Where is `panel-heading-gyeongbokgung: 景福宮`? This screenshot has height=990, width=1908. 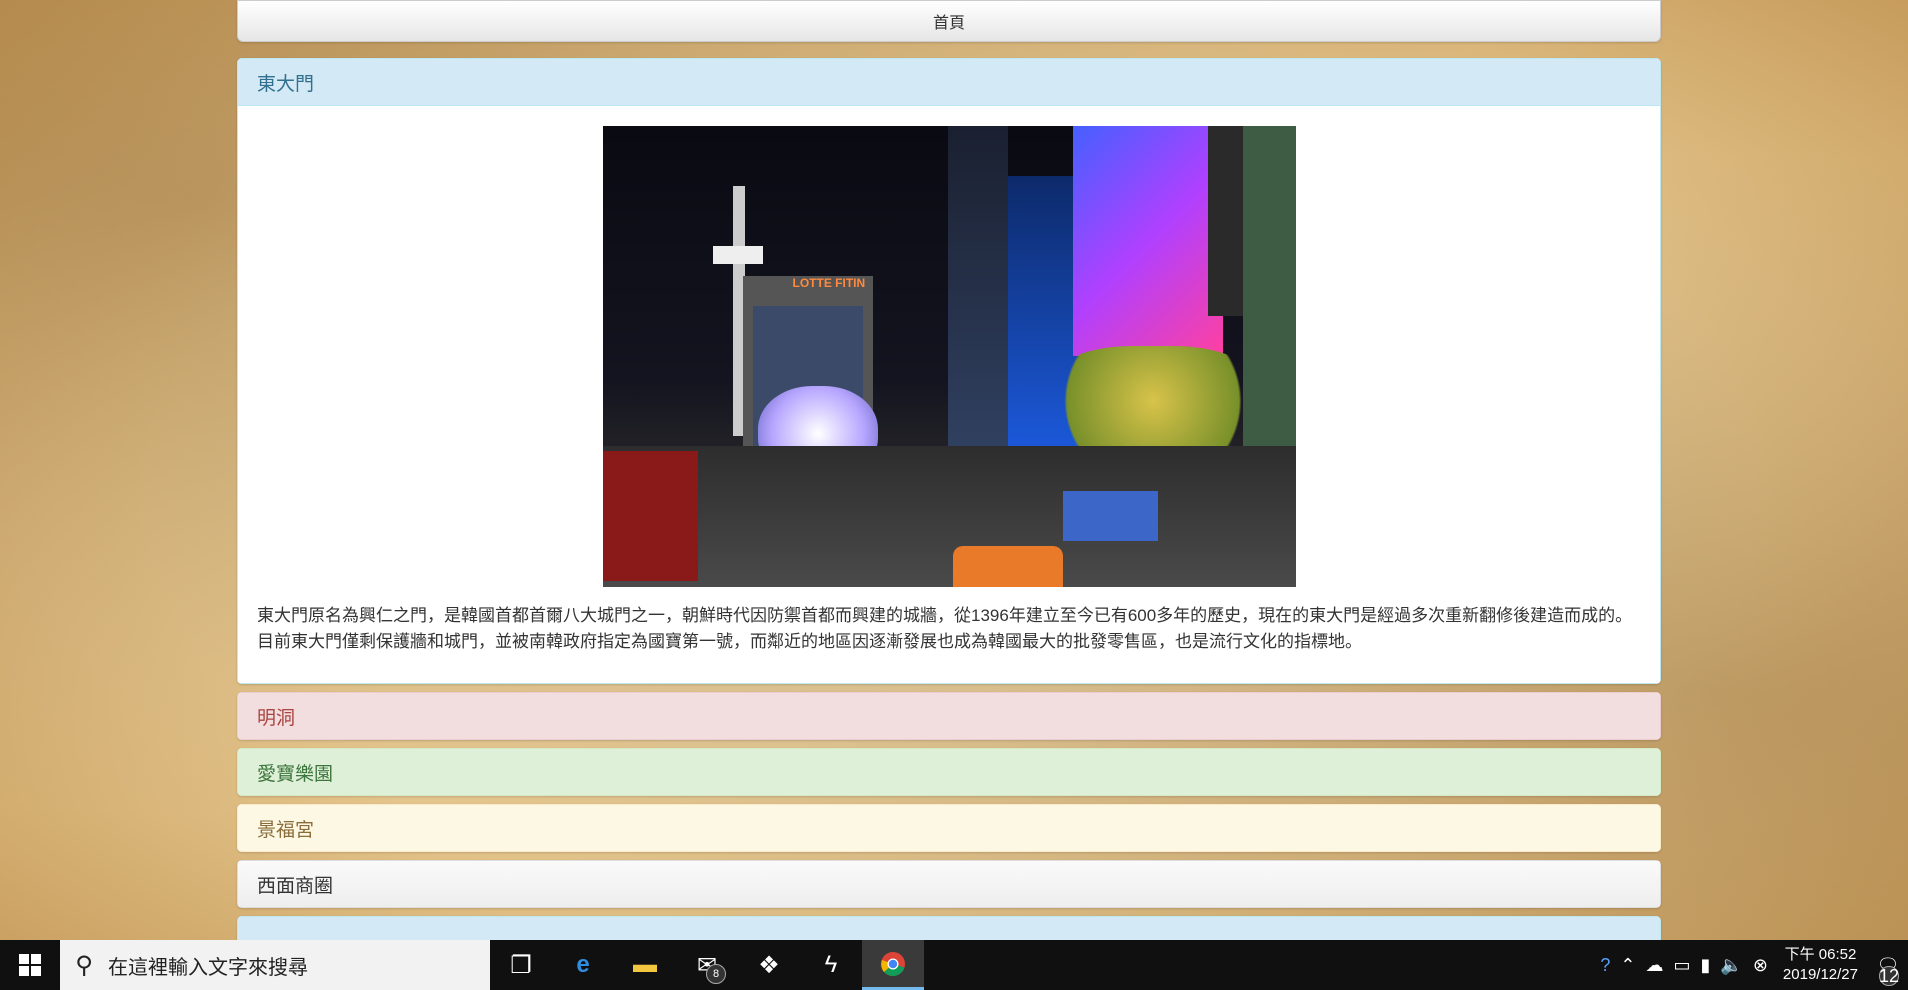
panel-heading-gyeongbokgung: 景福宮 is located at coordinates (949, 828).